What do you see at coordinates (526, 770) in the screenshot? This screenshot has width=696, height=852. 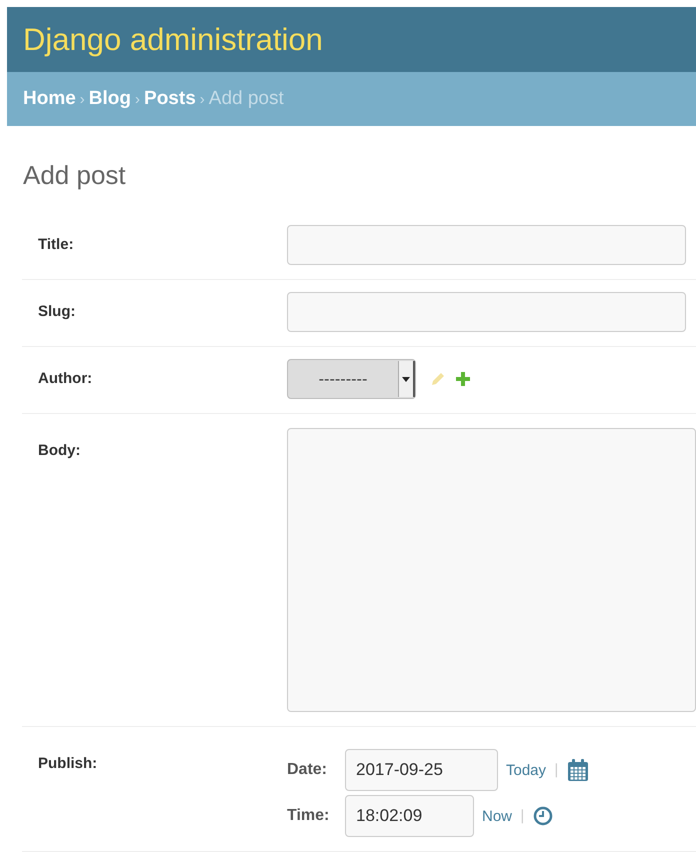 I see `shortcut-link: Today` at bounding box center [526, 770].